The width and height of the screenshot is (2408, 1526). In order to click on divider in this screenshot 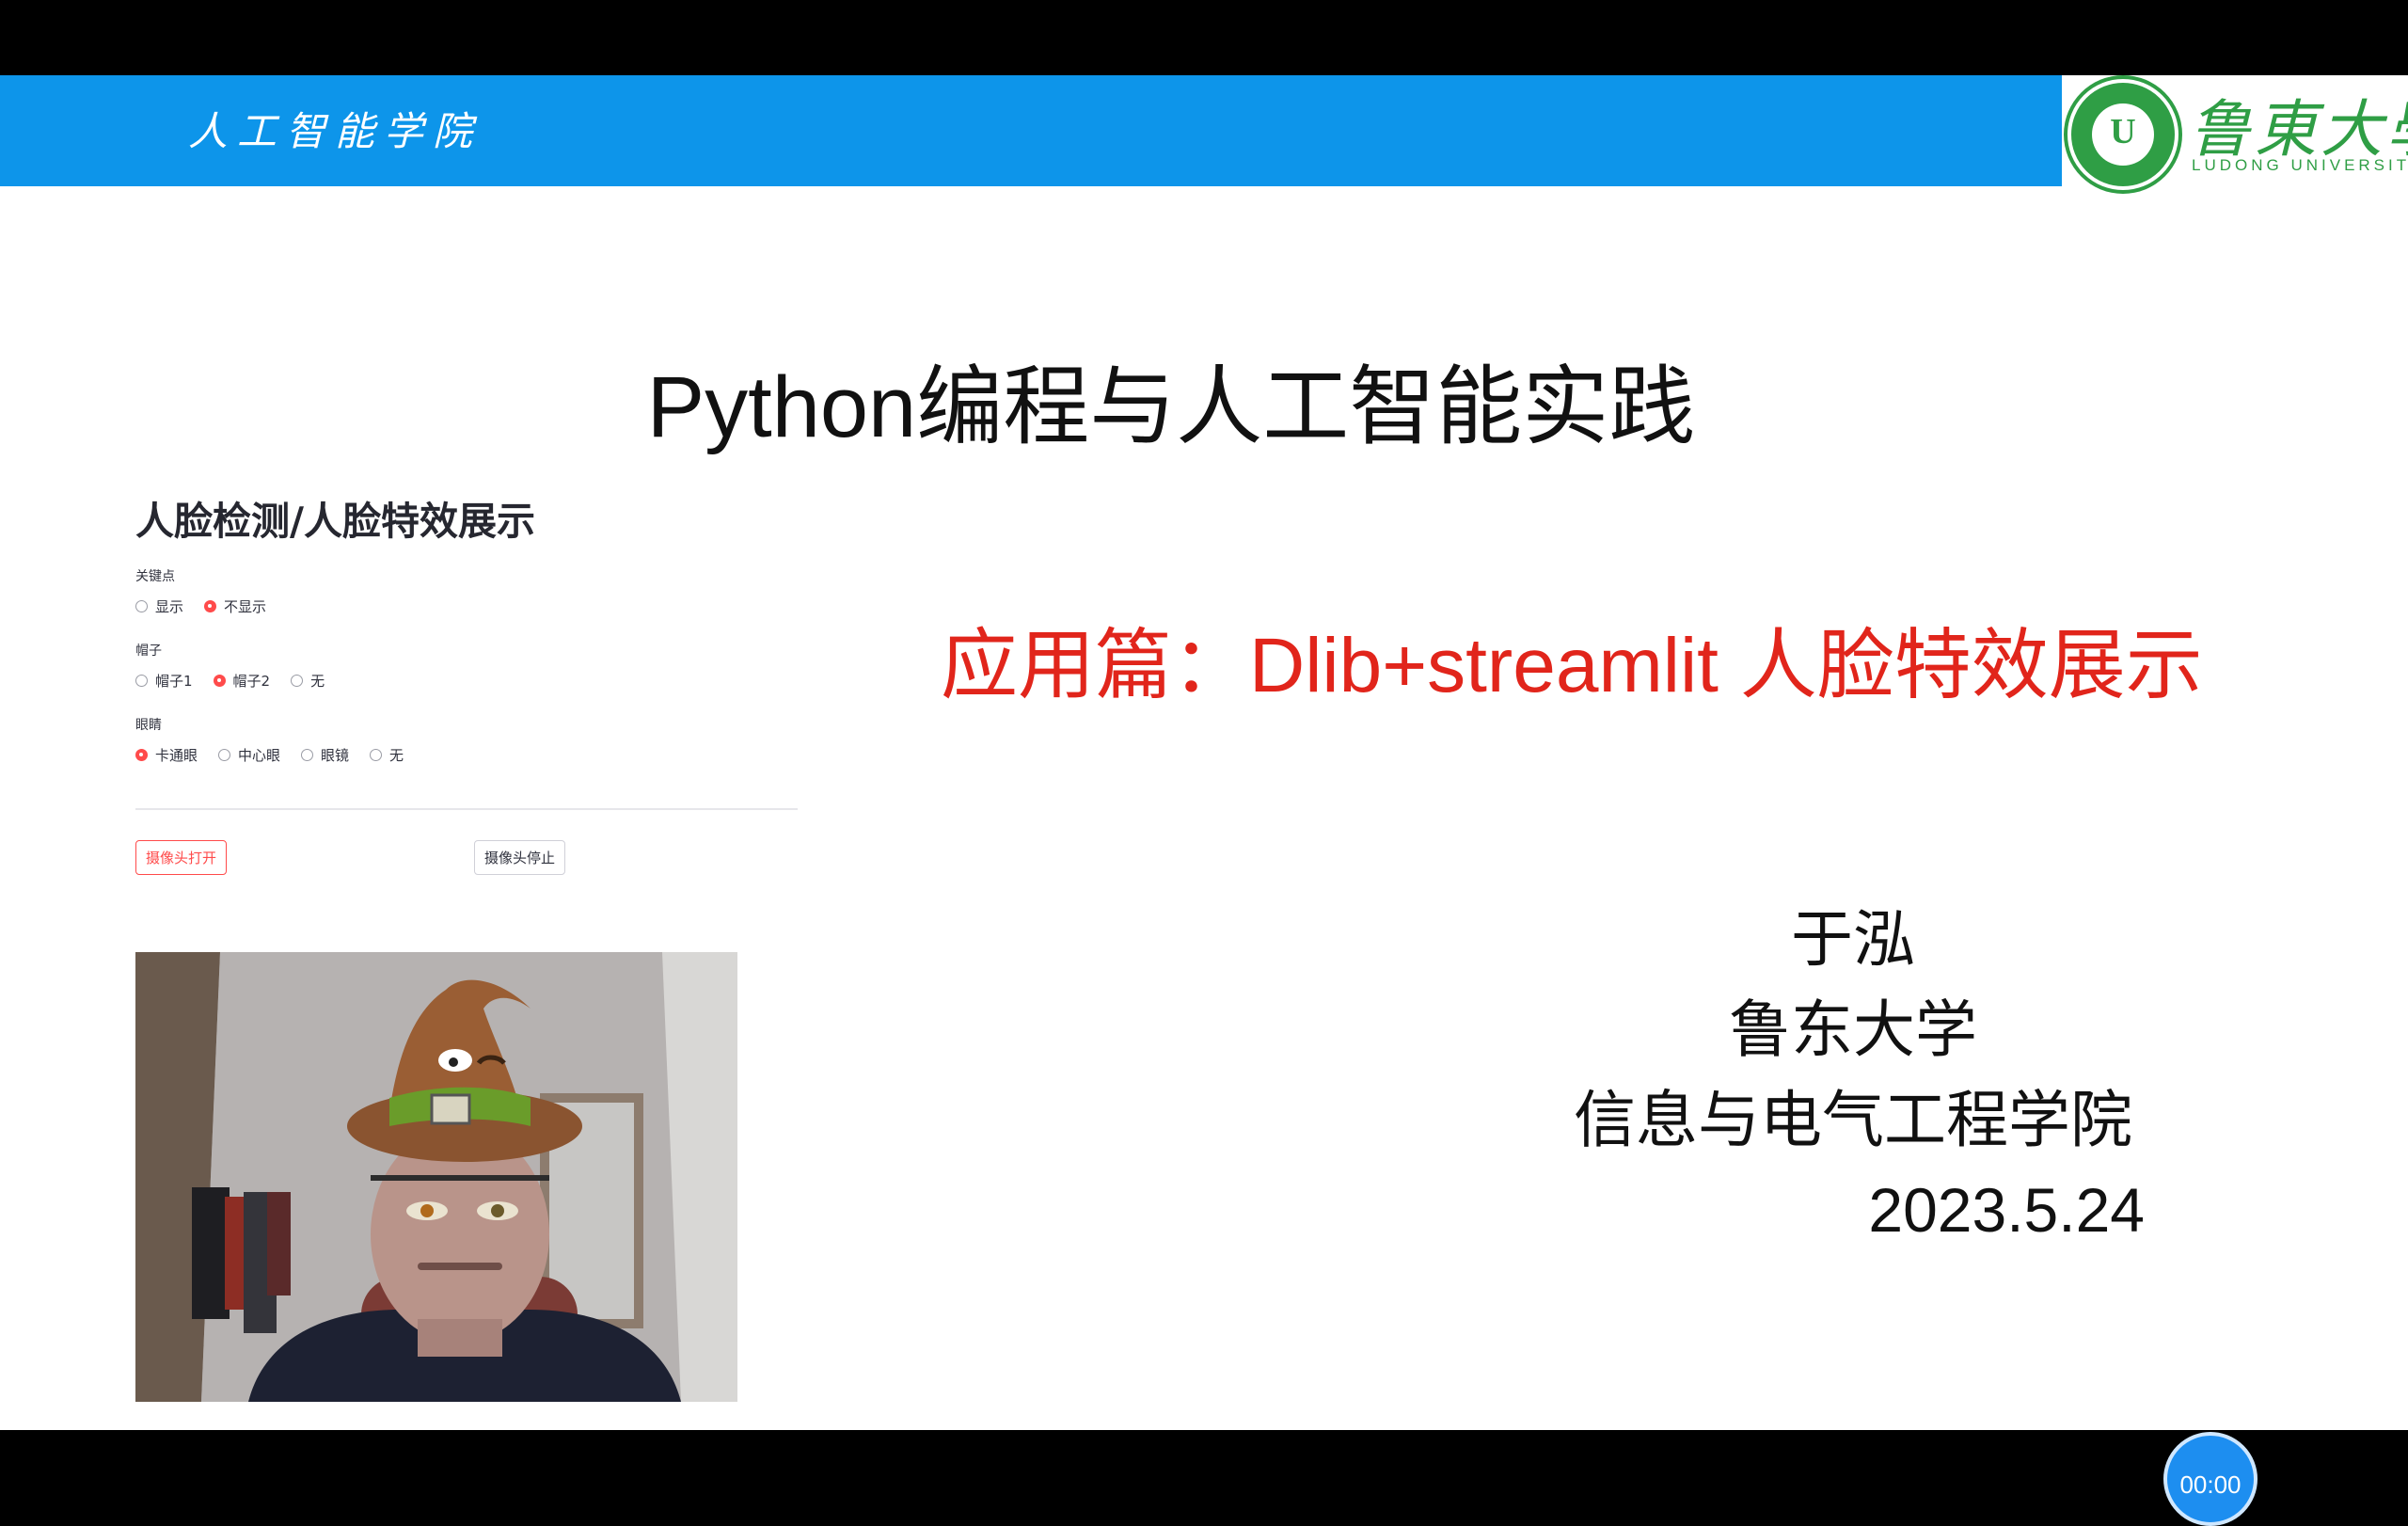, I will do `click(467, 809)`.